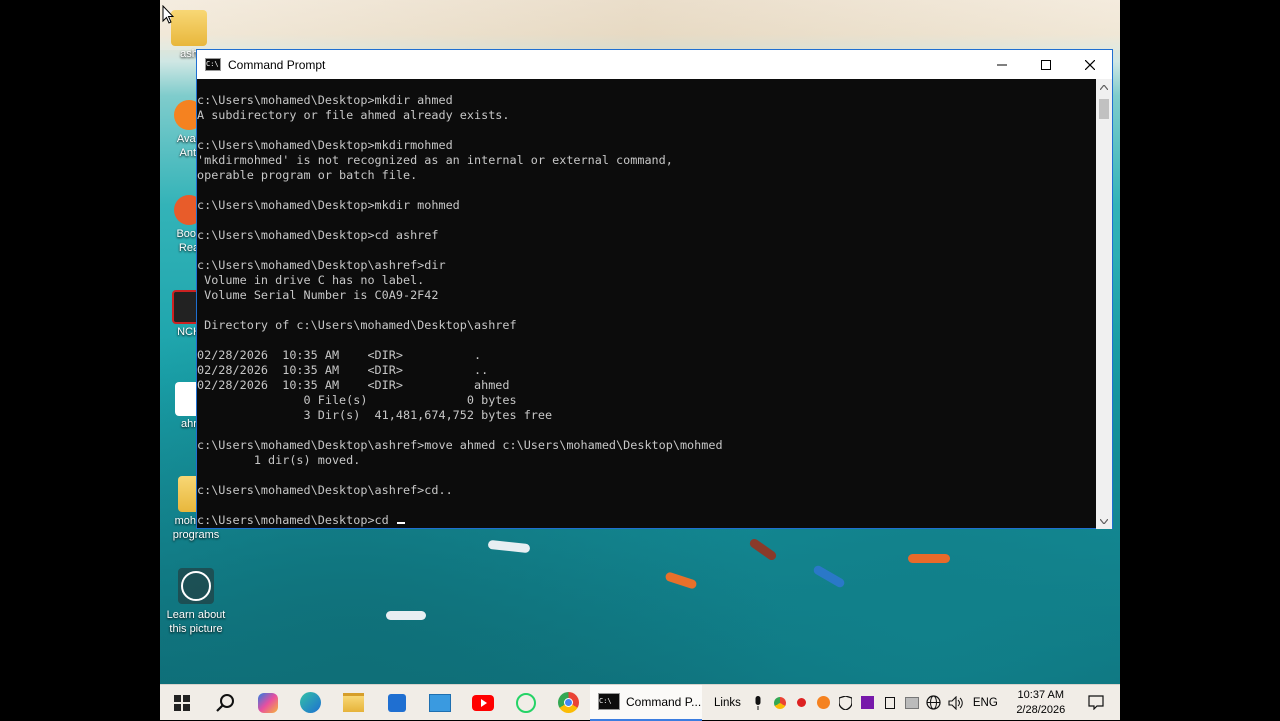 This screenshot has height=721, width=1280. I want to click on text-cursor, so click(400, 523).